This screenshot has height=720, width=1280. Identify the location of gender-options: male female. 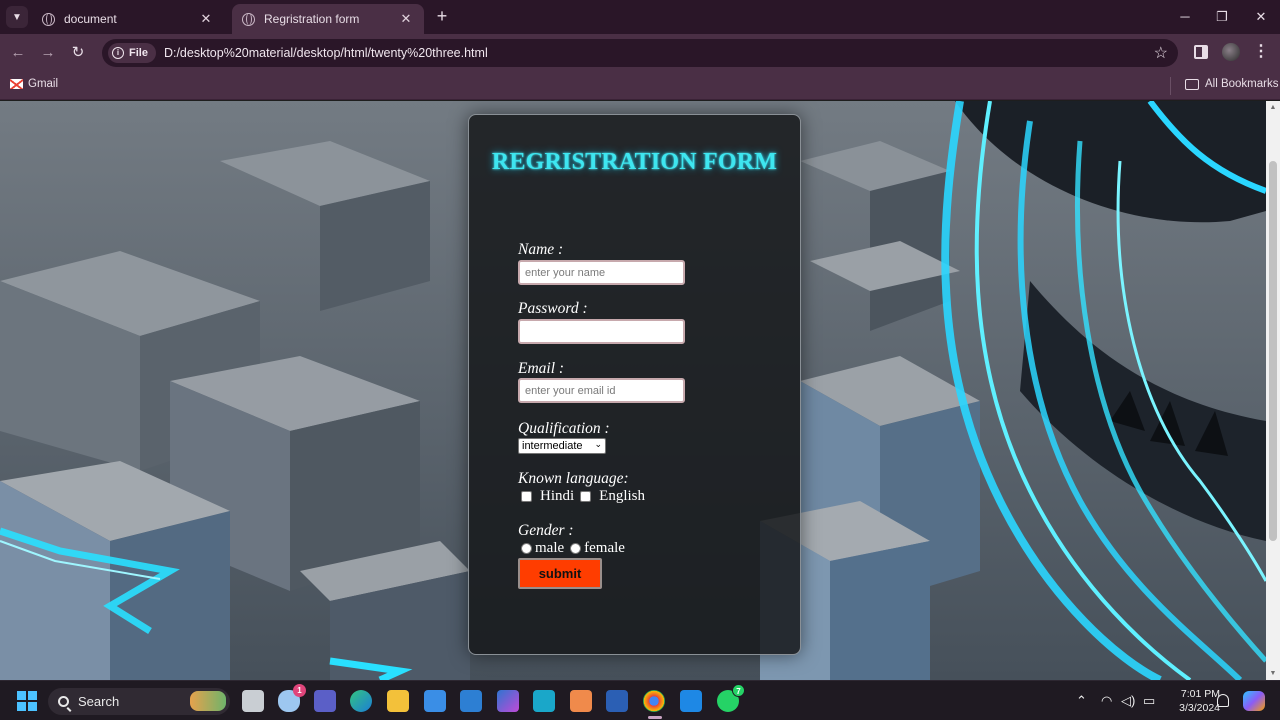
(576, 548).